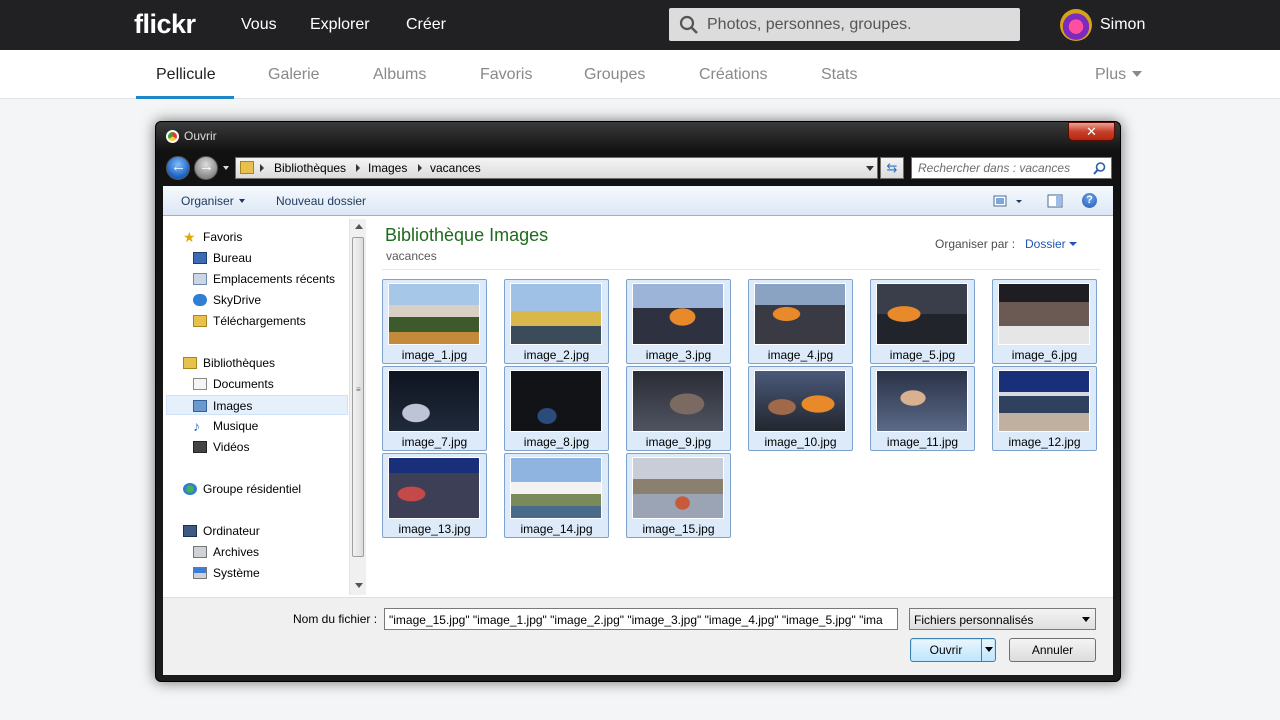 This screenshot has height=720, width=1280. What do you see at coordinates (556, 321) in the screenshot?
I see `file-thumbnail: image_2.jpg` at bounding box center [556, 321].